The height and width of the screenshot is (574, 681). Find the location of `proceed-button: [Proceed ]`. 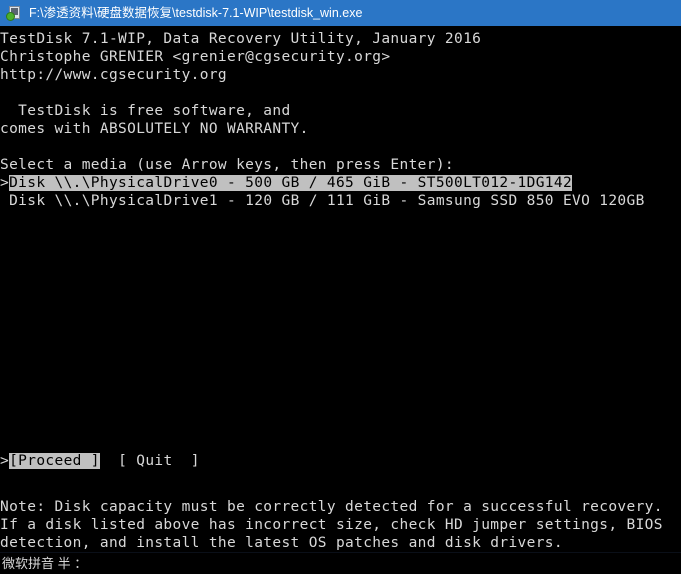

proceed-button: [Proceed ] is located at coordinates (54, 461).